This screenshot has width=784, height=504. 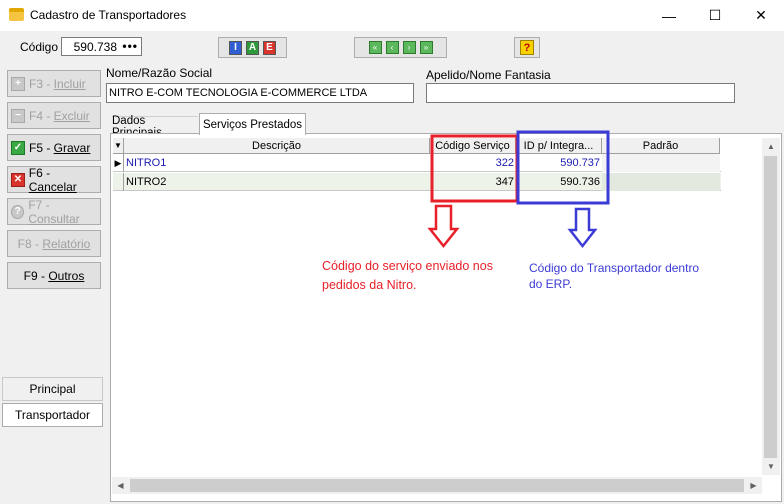 I want to click on horizontal-scrollbar: ◀ ▶, so click(x=437, y=485).